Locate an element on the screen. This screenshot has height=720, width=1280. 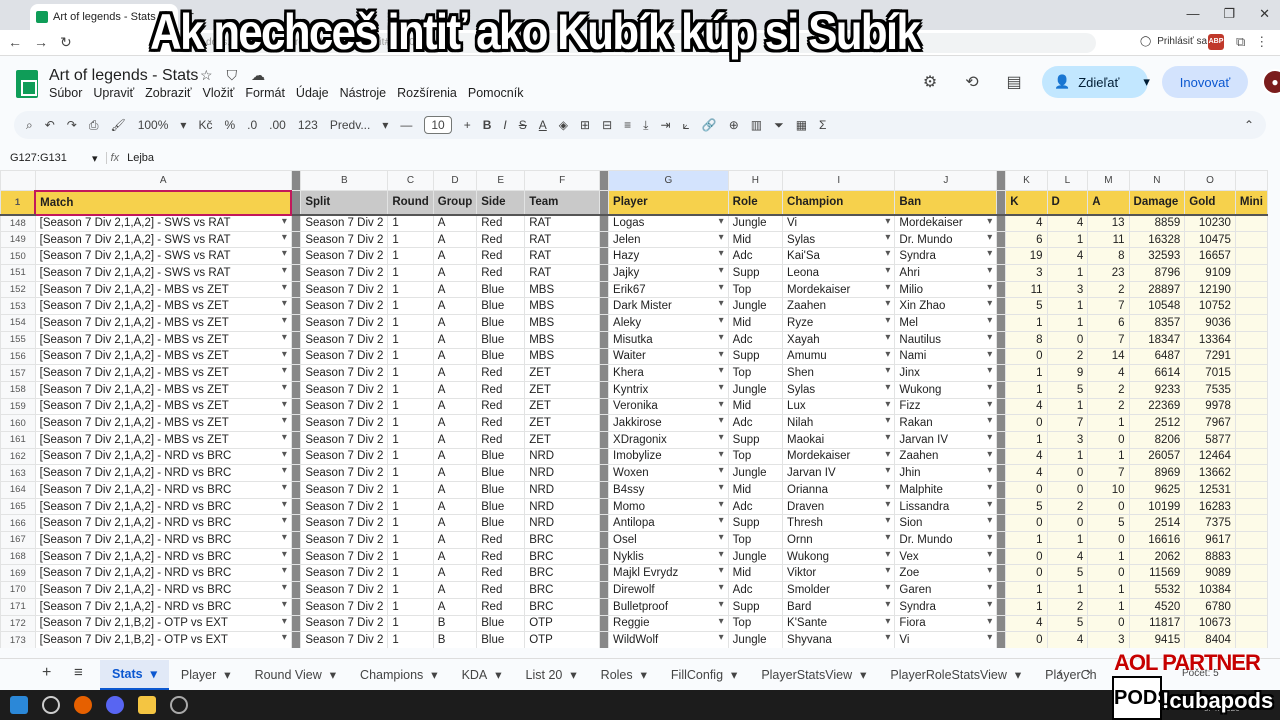
table-cell: 5 is located at coordinates (1108, 523).